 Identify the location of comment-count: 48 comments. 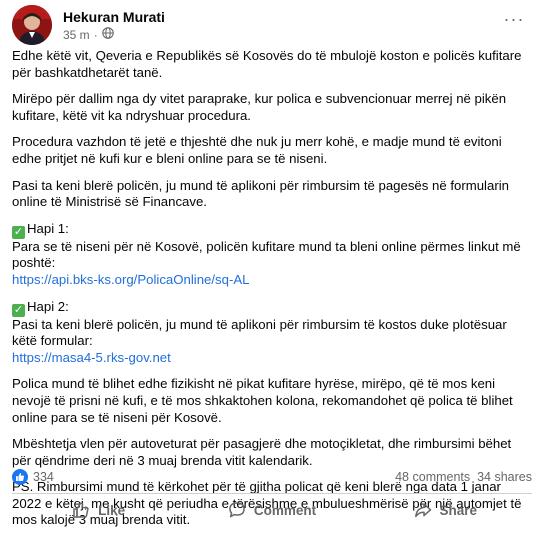
(432, 477).